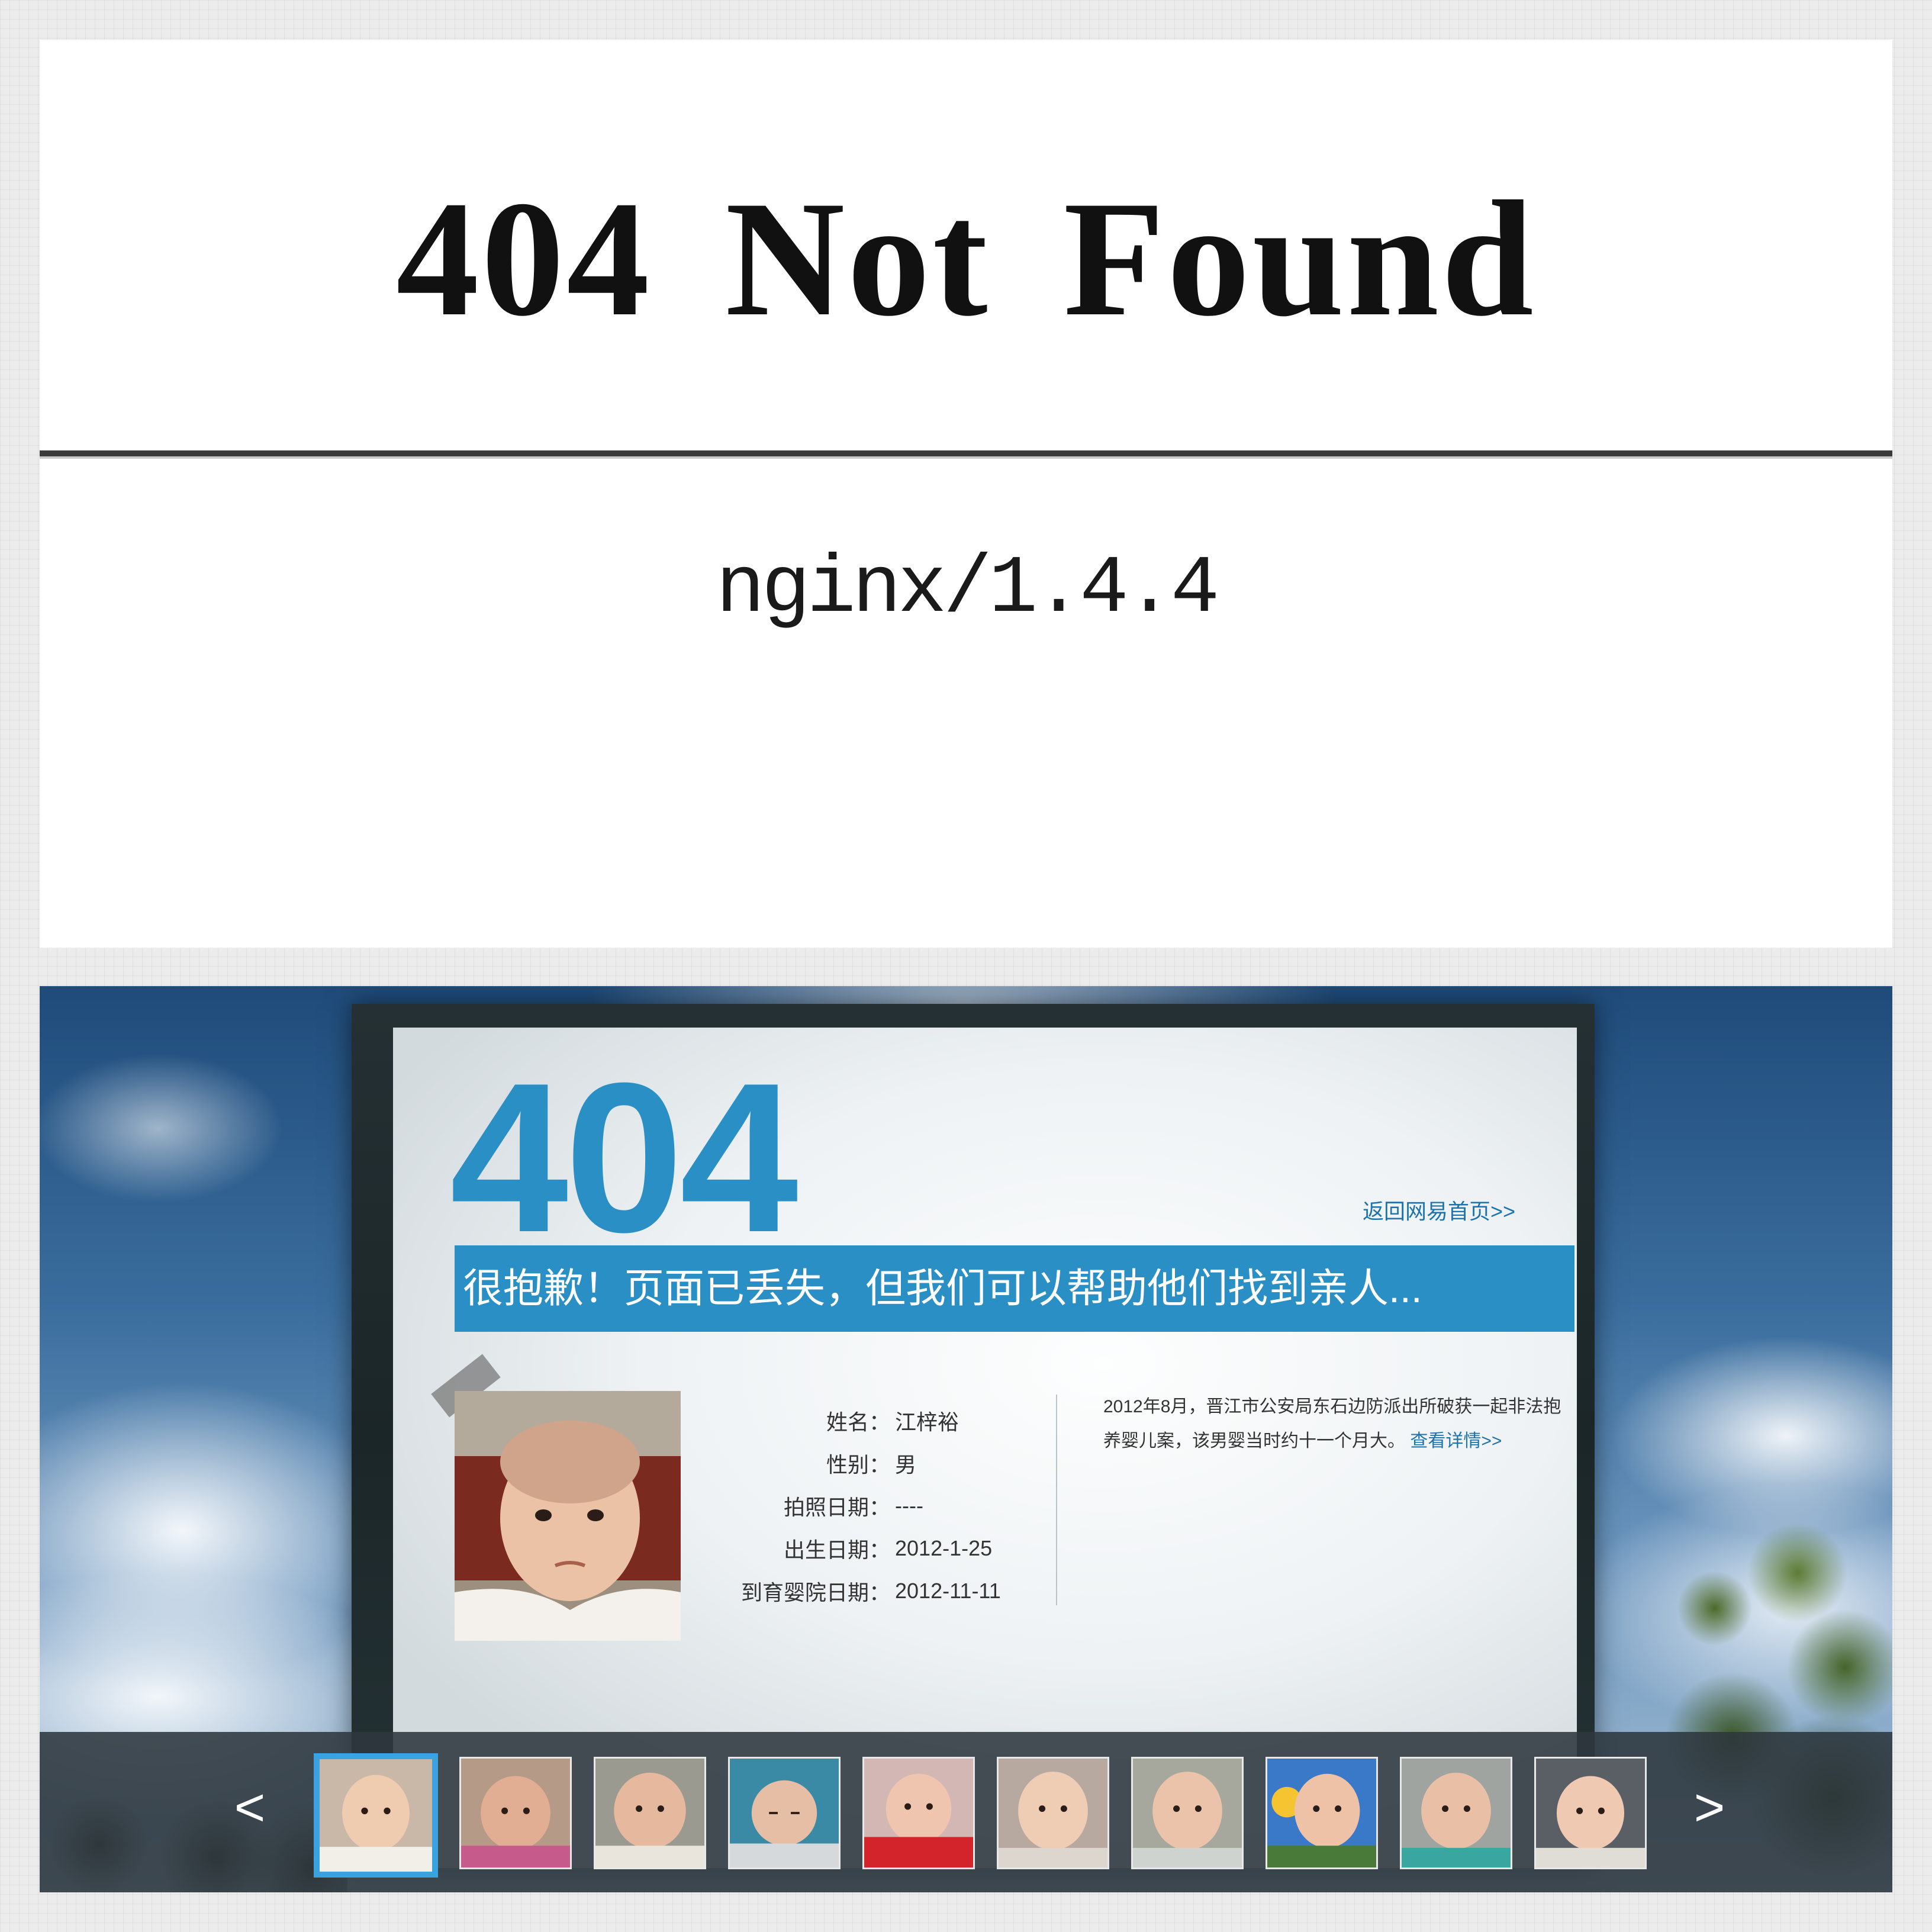 The width and height of the screenshot is (1932, 1932). What do you see at coordinates (909, 1505) in the screenshot?
I see `info-value: ----` at bounding box center [909, 1505].